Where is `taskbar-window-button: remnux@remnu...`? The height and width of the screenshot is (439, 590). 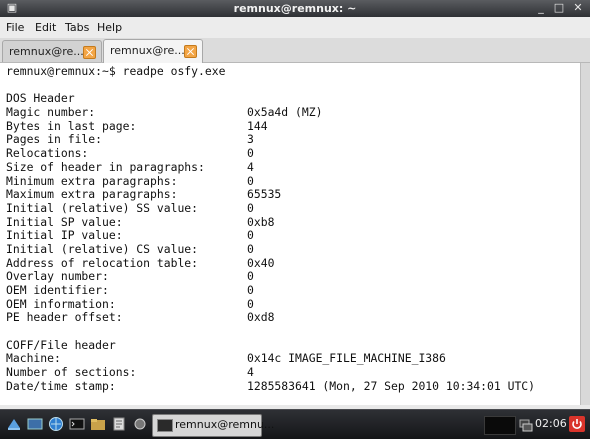
taskbar-window-button: remnux@remnu... is located at coordinates (213, 425).